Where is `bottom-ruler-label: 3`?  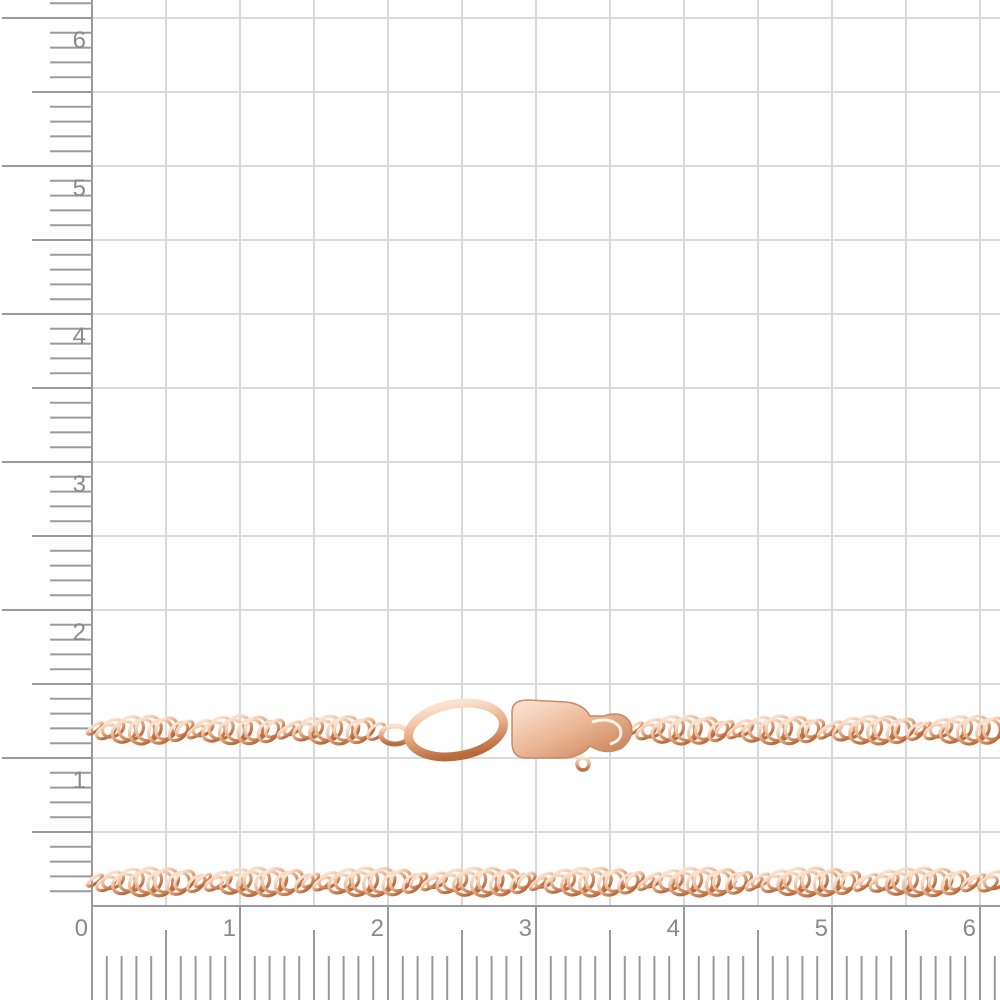
bottom-ruler-label: 3 is located at coordinates (525, 928).